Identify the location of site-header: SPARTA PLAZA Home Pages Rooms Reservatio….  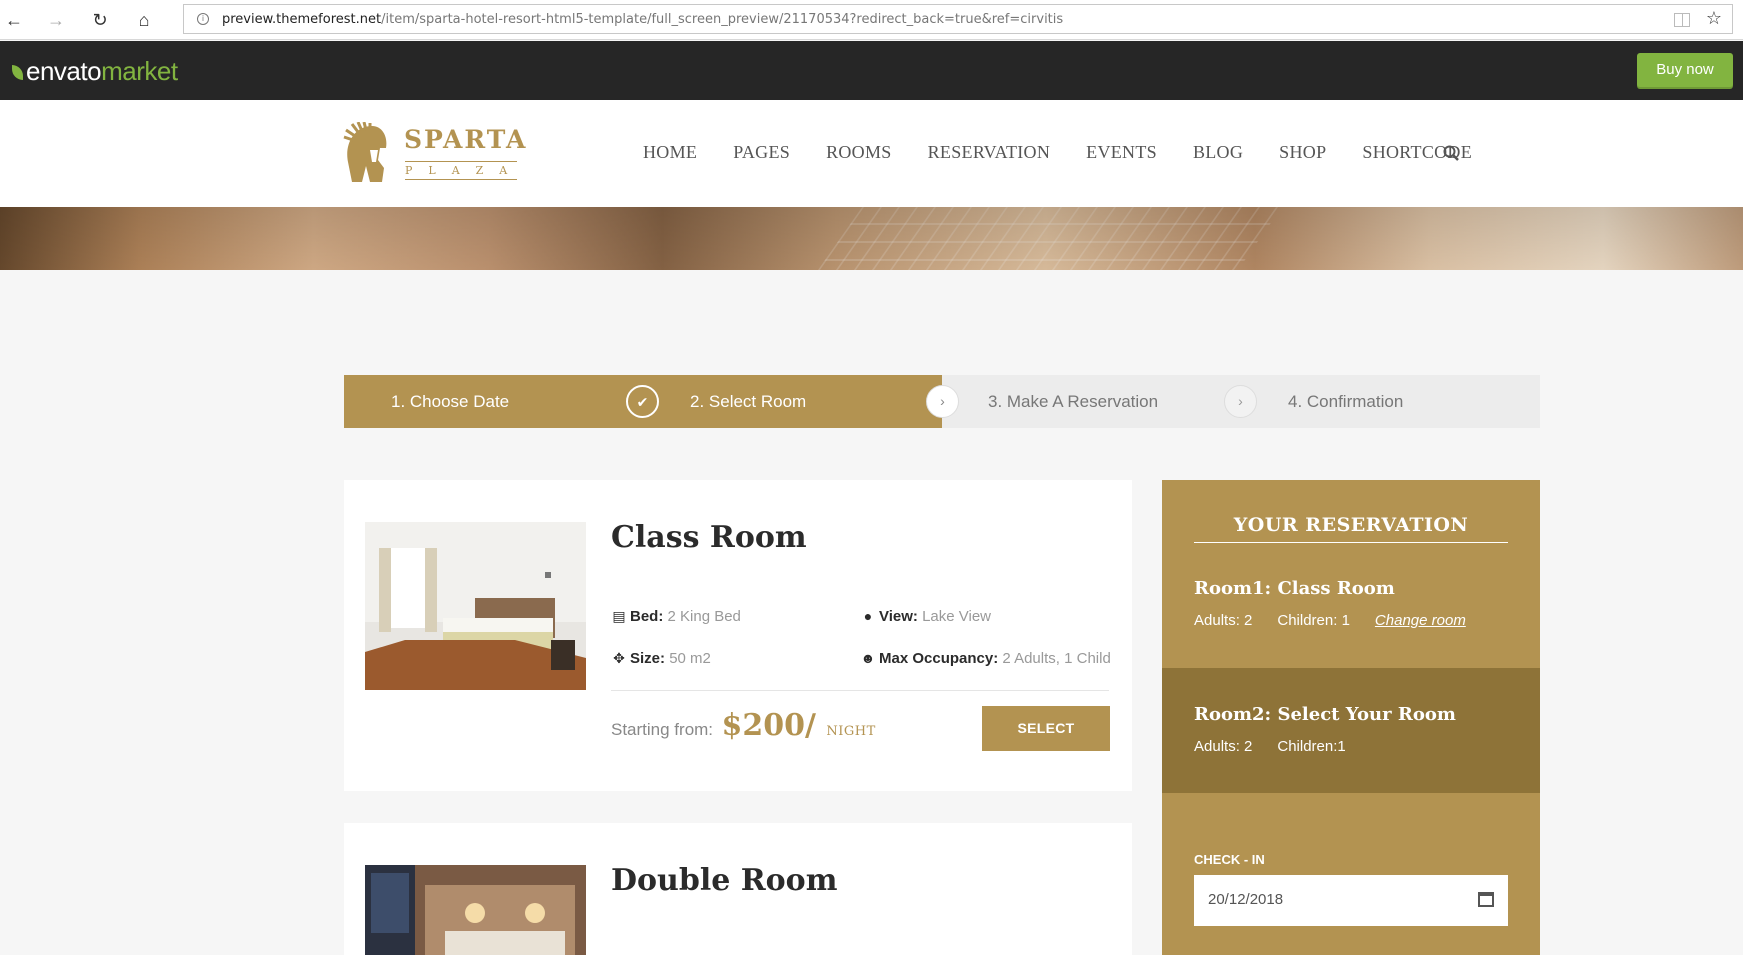
(871, 153).